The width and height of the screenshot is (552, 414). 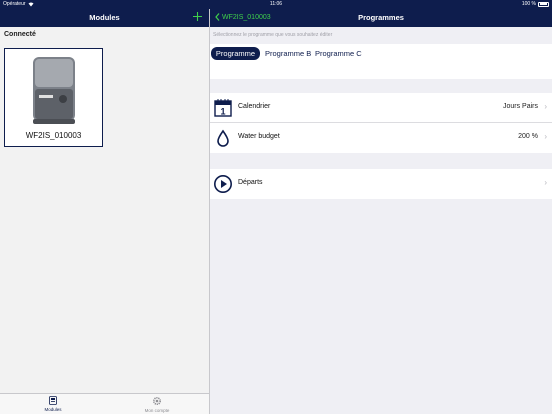 I want to click on status-bar: Opérateur 11:06 100 %, so click(x=276, y=4).